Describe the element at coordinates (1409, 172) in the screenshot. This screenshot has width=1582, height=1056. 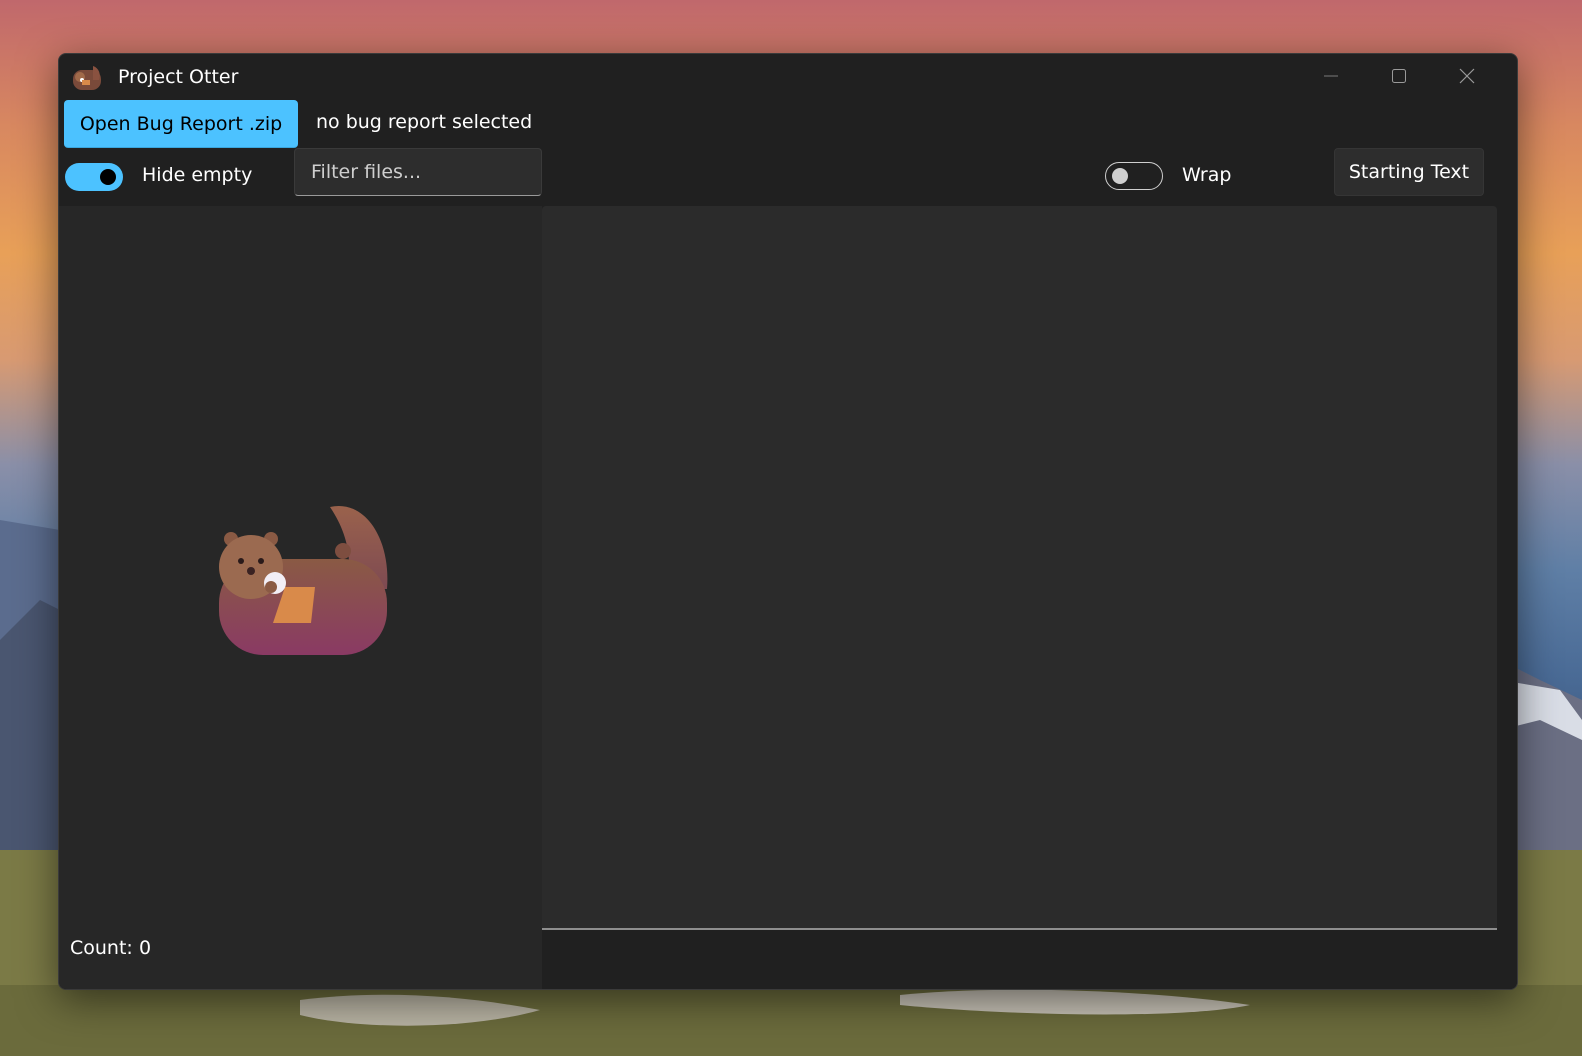
I see `starting-text-button: Starting Text` at that location.